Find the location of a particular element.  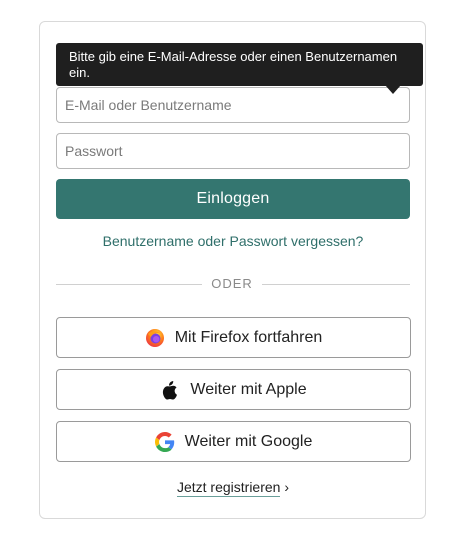

firefox-login-button: Mit Firefox fortfahren is located at coordinates (233, 337).